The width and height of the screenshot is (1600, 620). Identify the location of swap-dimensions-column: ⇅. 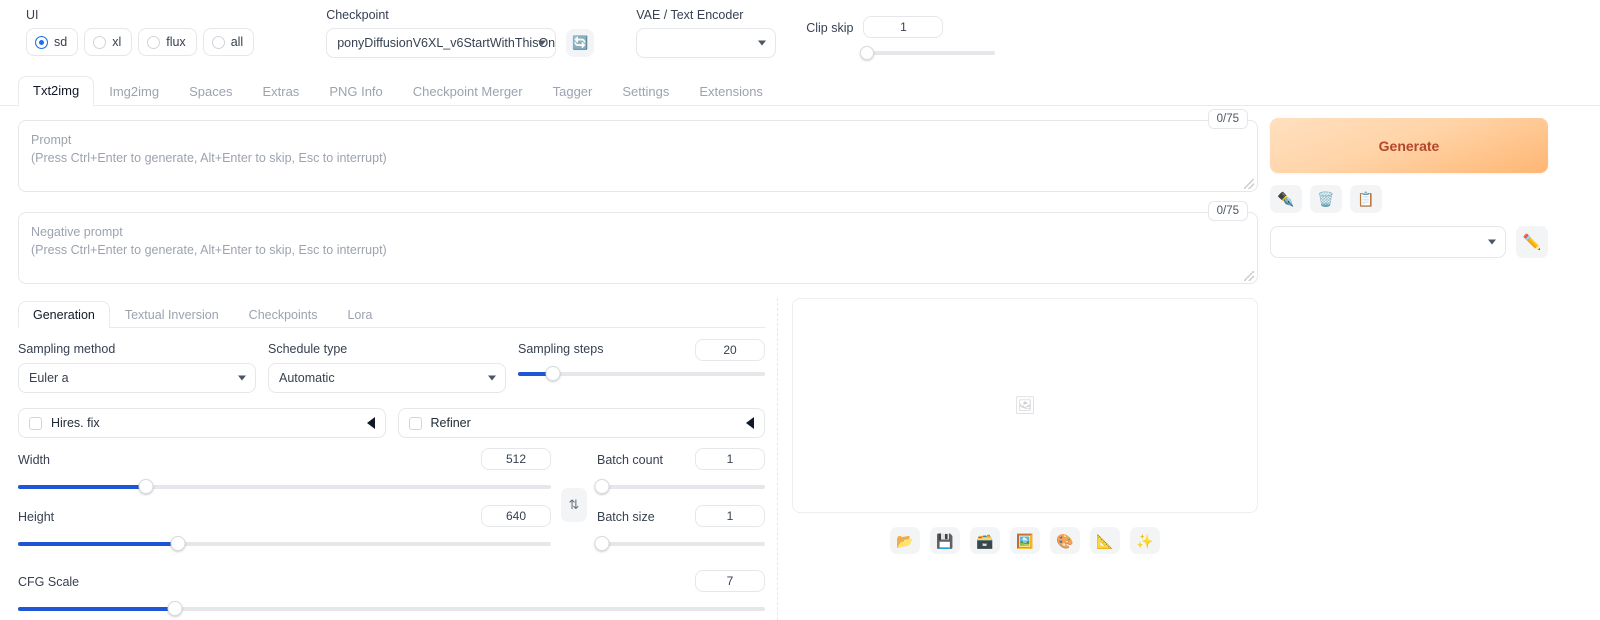
(574, 487).